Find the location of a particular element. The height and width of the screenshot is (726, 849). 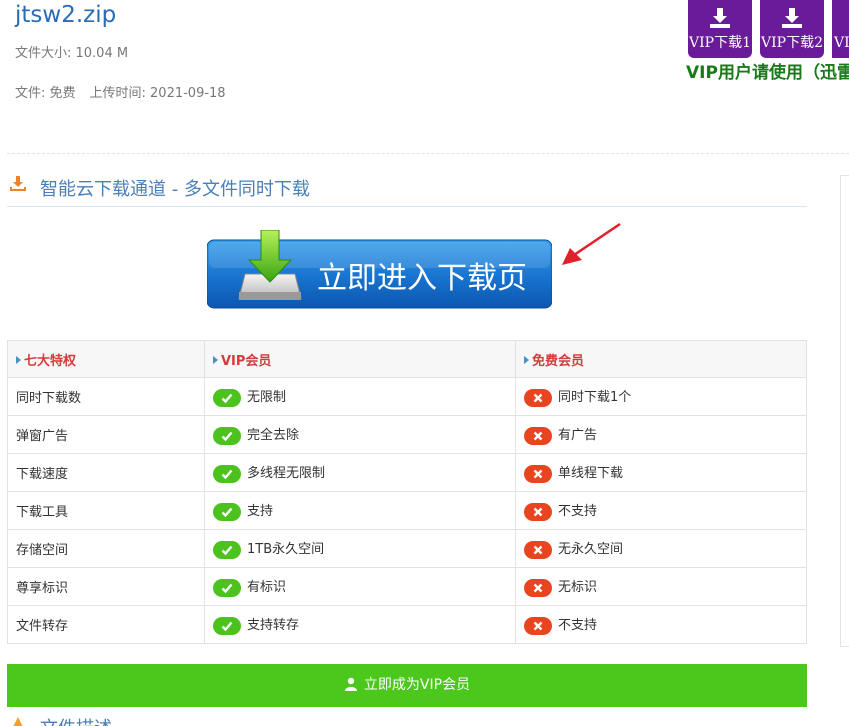

vip-download-3-button: VIP下载3 is located at coordinates (840, 29).